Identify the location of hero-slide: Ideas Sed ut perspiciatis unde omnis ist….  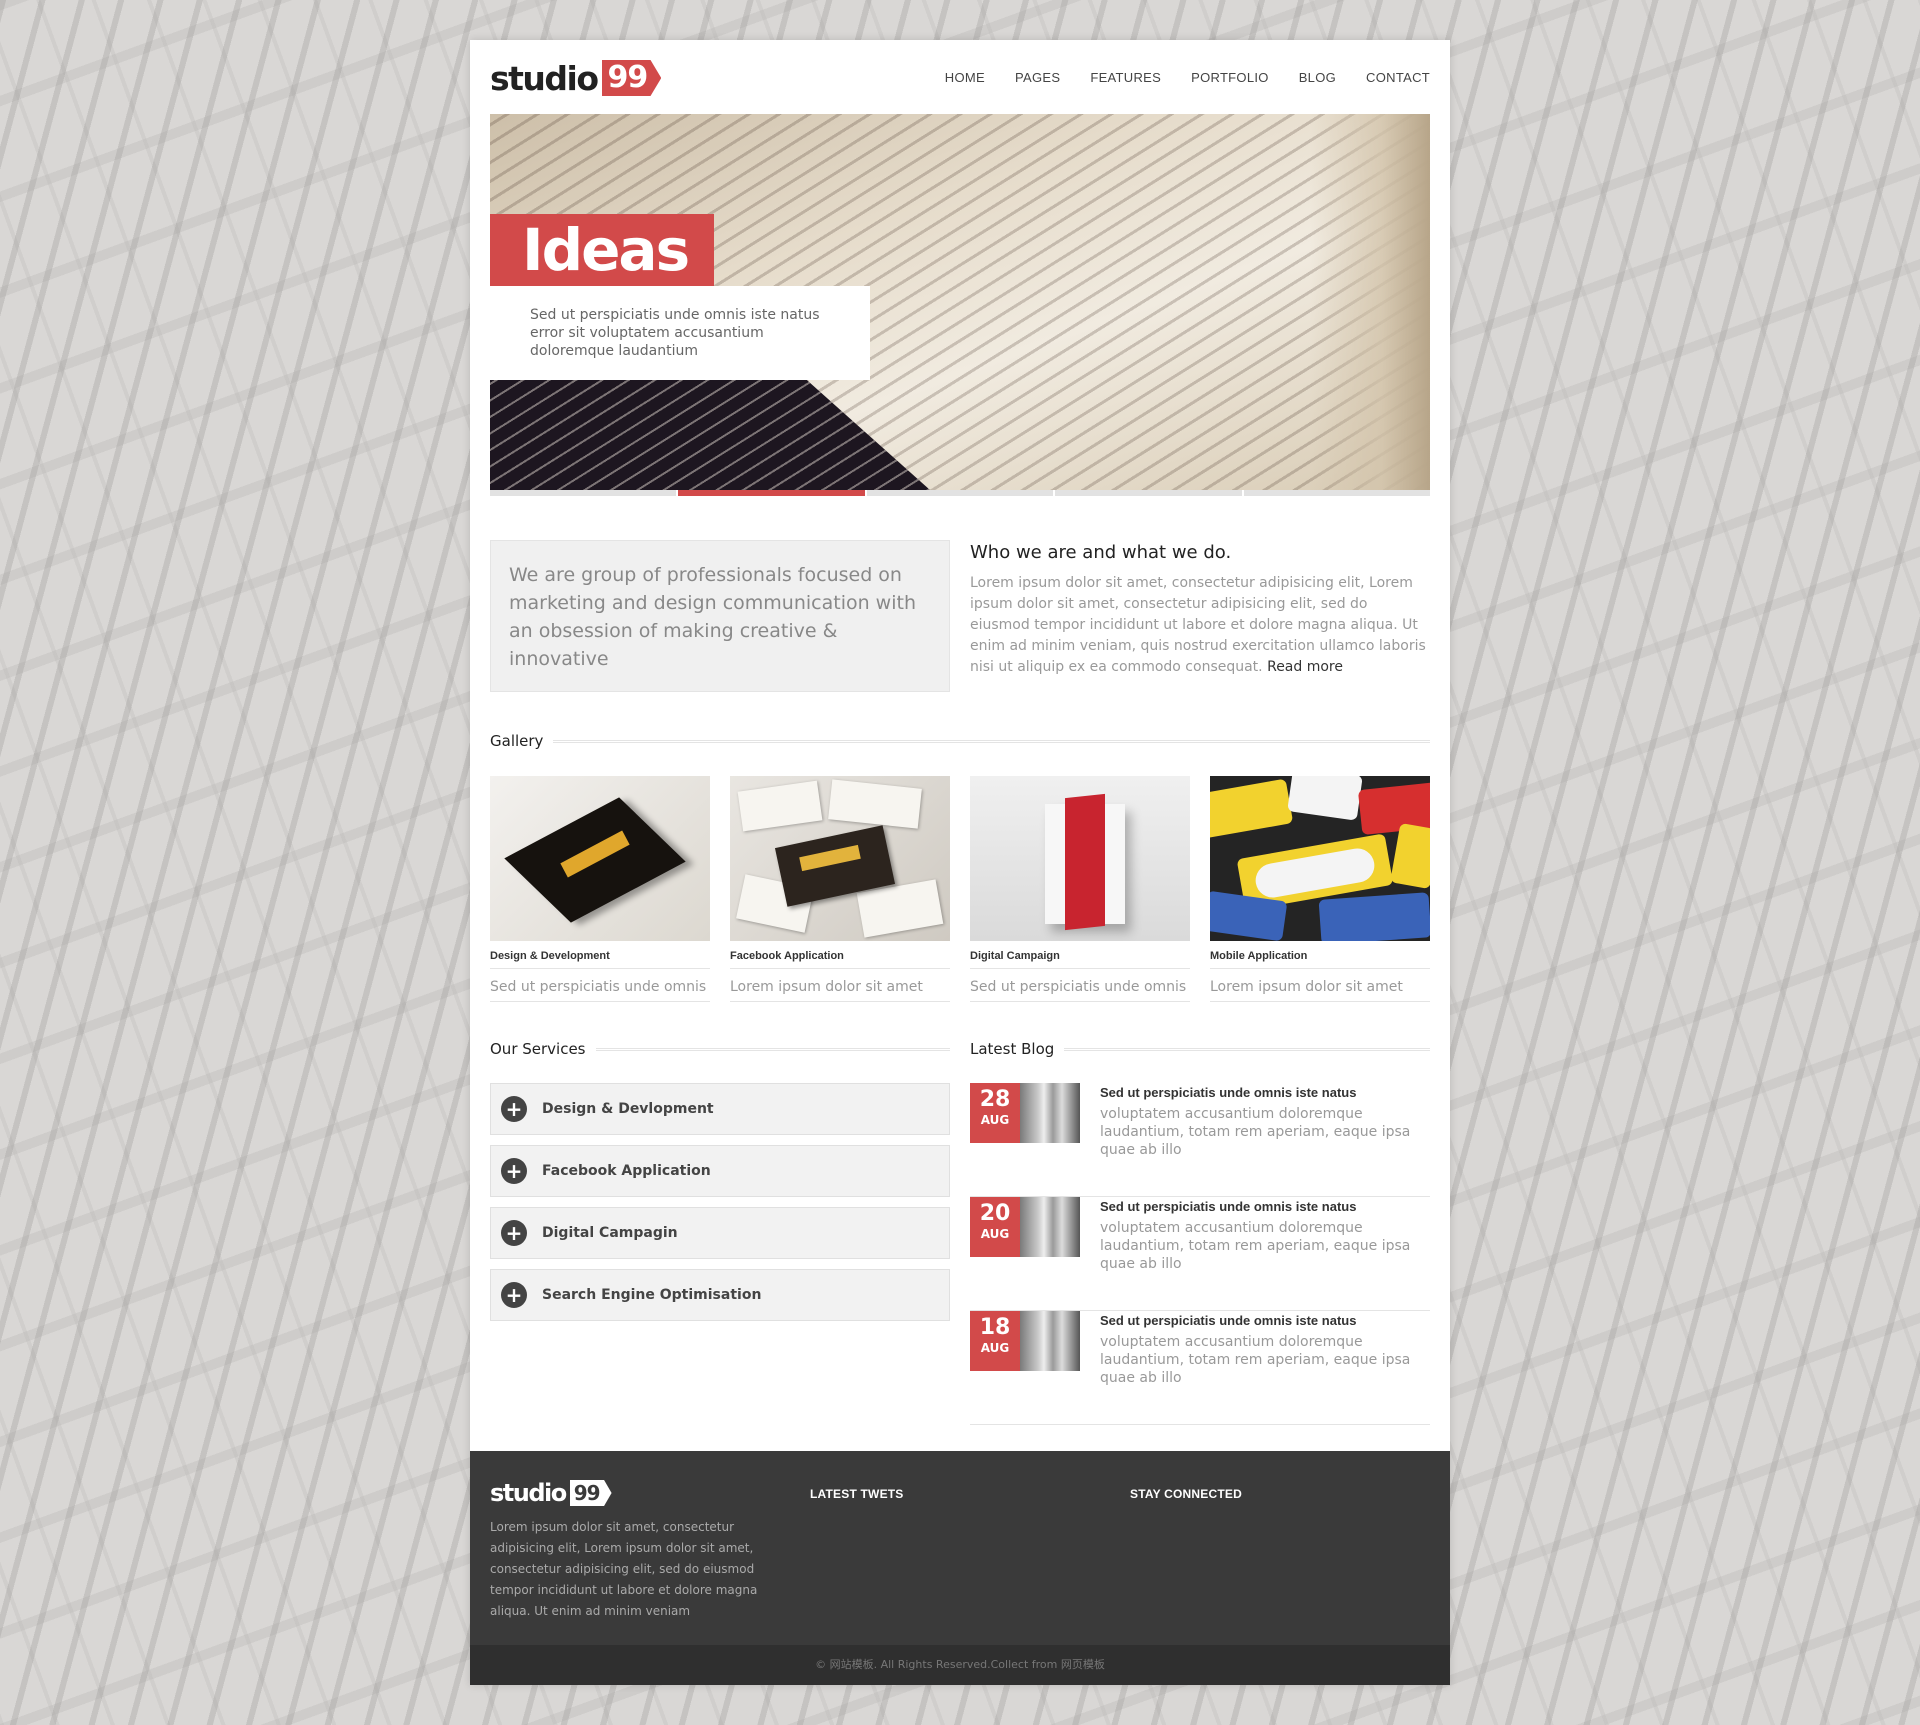
(960, 302).